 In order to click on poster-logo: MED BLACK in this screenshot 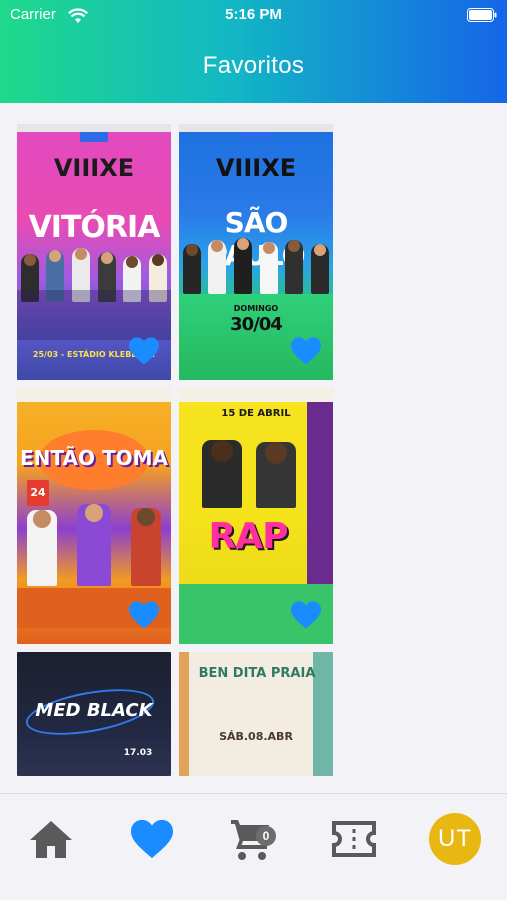, I will do `click(94, 710)`.